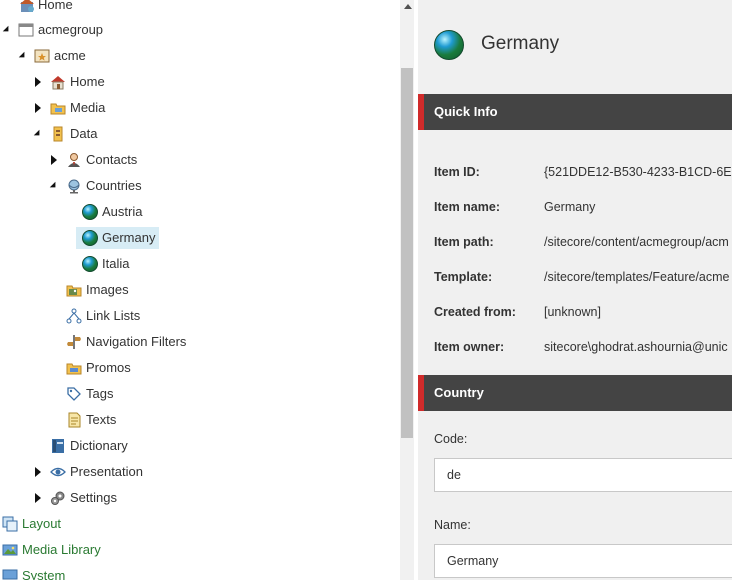 Image resolution: width=732 pixels, height=580 pixels. I want to click on tree-item-label: acmegroup, so click(71, 29).